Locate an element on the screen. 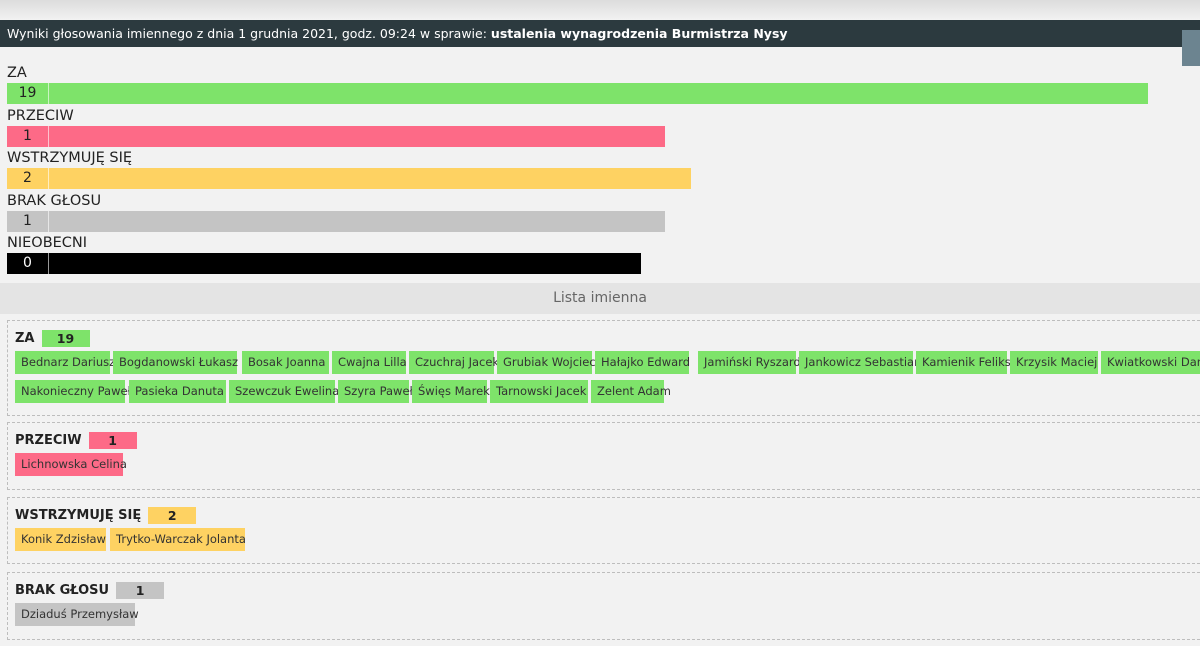 The height and width of the screenshot is (646, 1200). member-chip: Krzysik Maciej is located at coordinates (1054, 362).